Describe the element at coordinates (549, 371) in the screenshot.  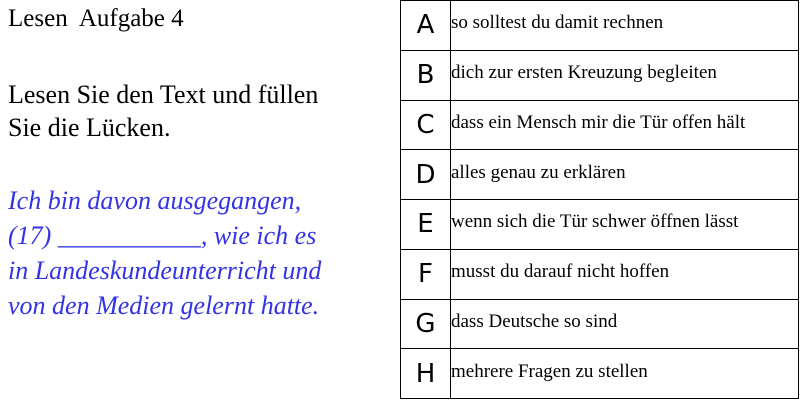
I see `option-text-label: mehrere Fragen zu stellen` at that location.